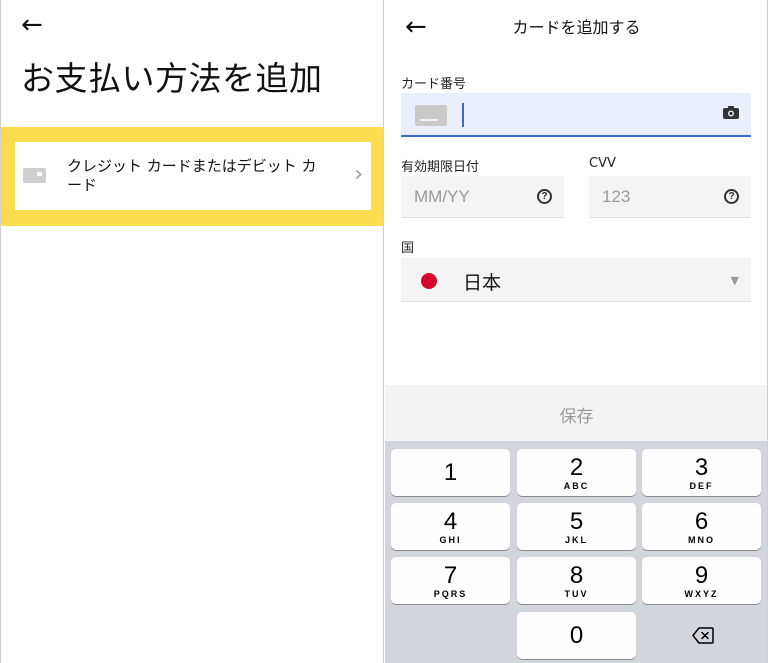 This screenshot has height=663, width=768. I want to click on key-digit: 2, so click(576, 467).